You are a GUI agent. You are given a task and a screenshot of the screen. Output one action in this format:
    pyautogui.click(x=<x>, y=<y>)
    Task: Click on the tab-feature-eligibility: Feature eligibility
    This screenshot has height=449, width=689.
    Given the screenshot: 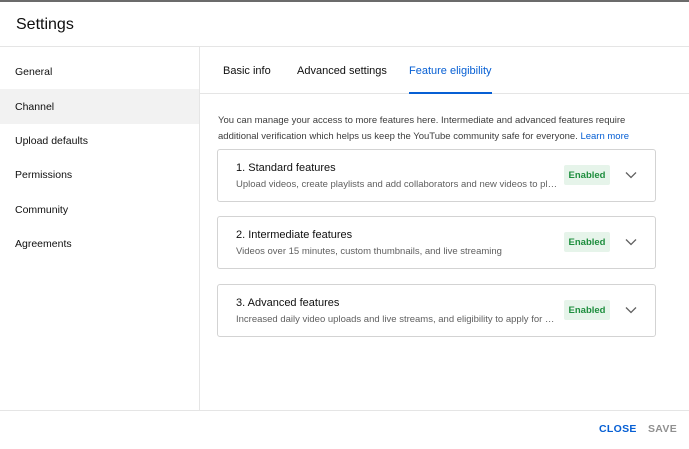 What is the action you would take?
    pyautogui.click(x=450, y=70)
    